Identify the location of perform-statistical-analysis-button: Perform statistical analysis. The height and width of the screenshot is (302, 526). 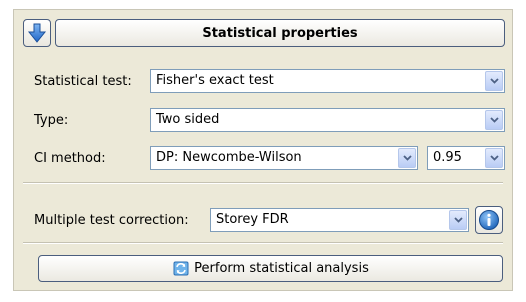
(270, 268).